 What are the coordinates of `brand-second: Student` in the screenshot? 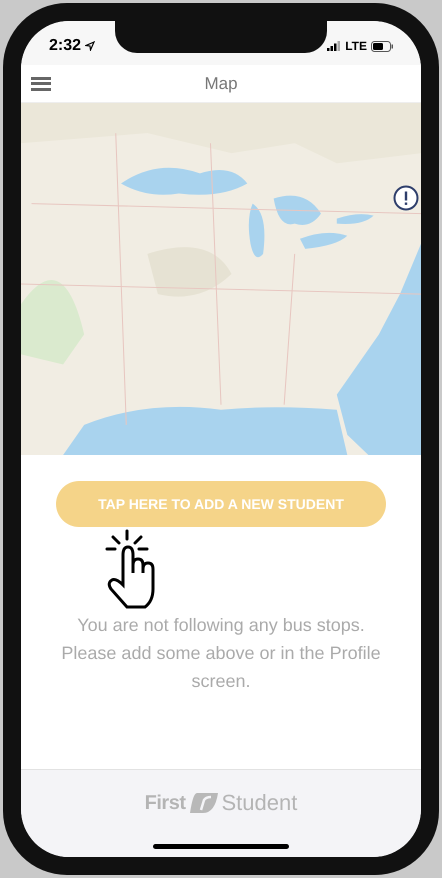 It's located at (260, 803).